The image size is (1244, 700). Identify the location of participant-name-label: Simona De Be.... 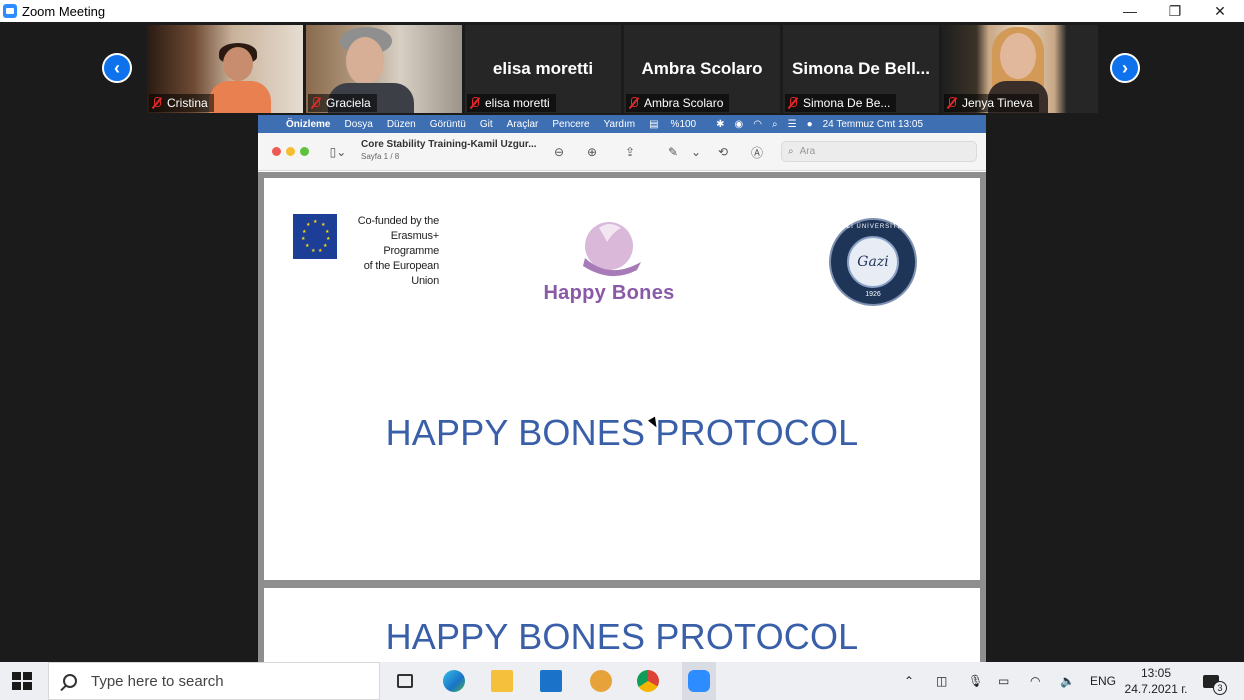
(841, 103).